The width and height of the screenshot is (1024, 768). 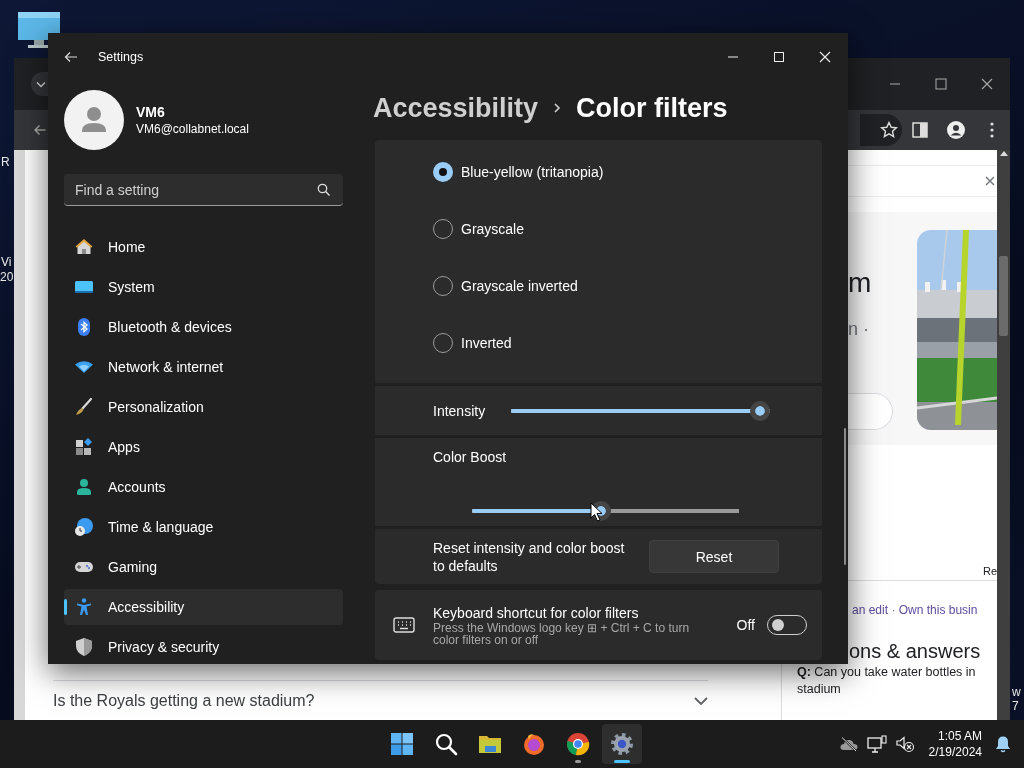 What do you see at coordinates (627, 342) in the screenshot?
I see `radio-option: Inverted` at bounding box center [627, 342].